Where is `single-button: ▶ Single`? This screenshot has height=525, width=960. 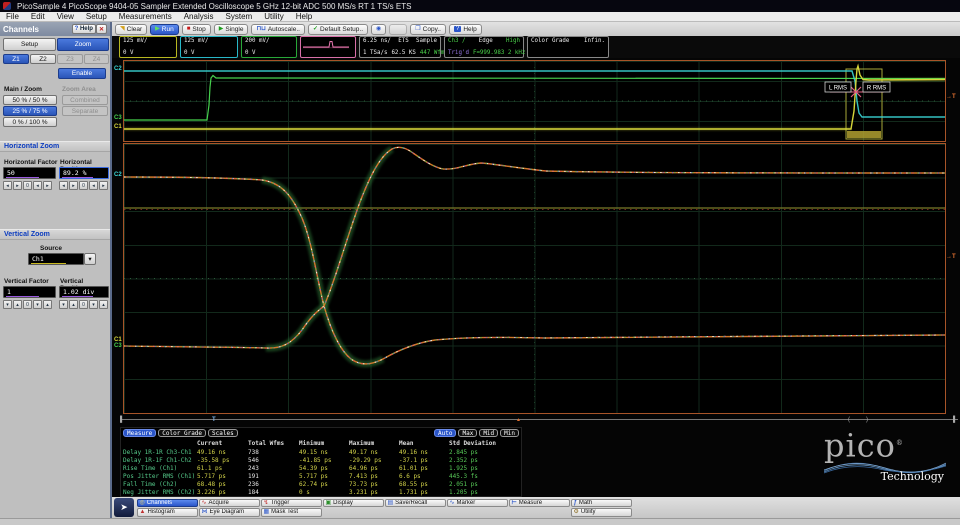 single-button: ▶ Single is located at coordinates (231, 29).